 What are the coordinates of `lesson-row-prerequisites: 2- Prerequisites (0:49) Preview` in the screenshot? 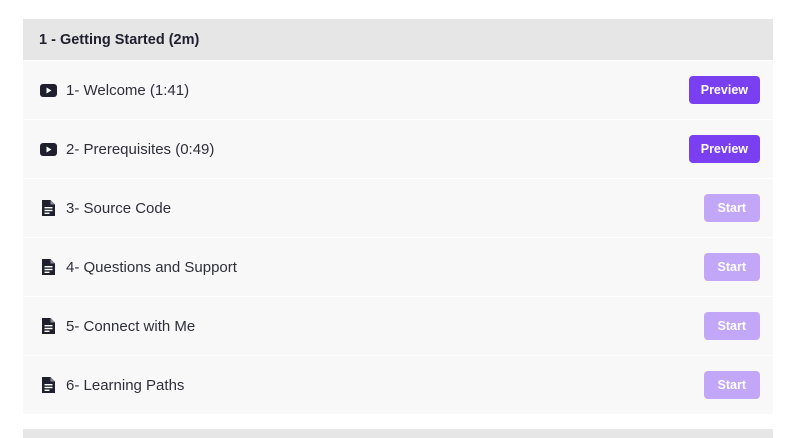 It's located at (398, 148).